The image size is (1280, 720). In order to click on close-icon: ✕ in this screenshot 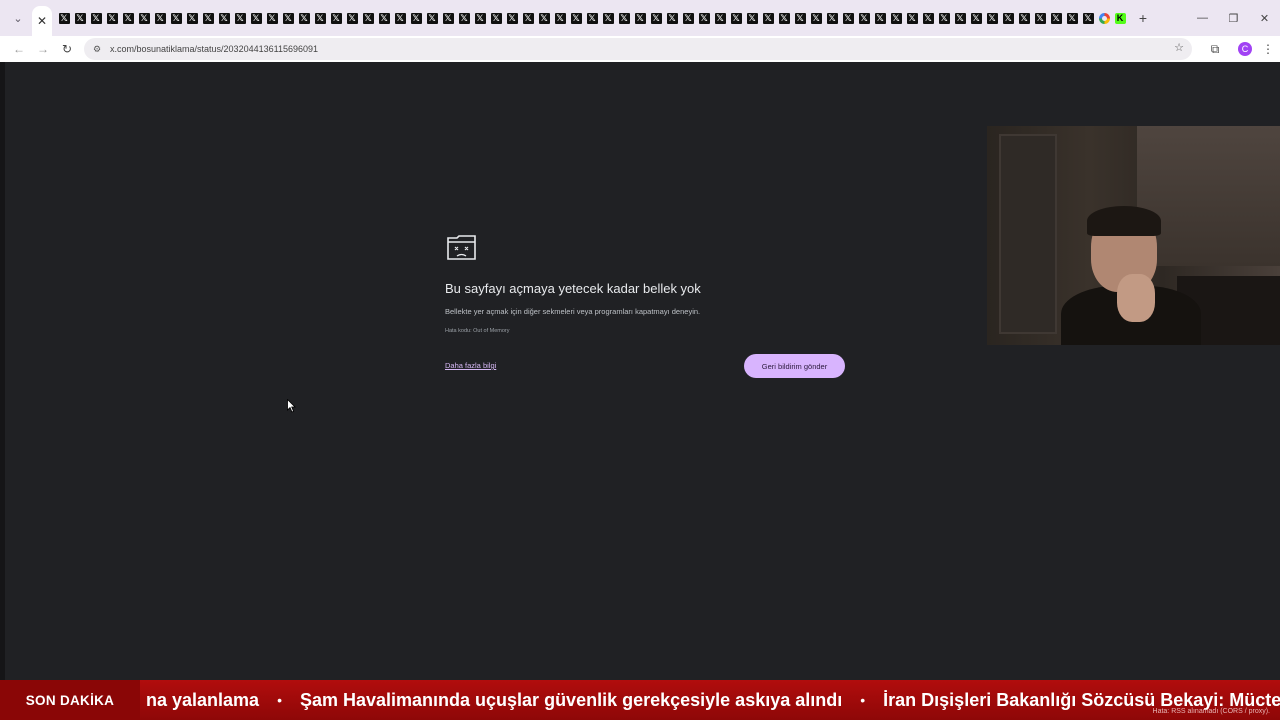, I will do `click(42, 21)`.